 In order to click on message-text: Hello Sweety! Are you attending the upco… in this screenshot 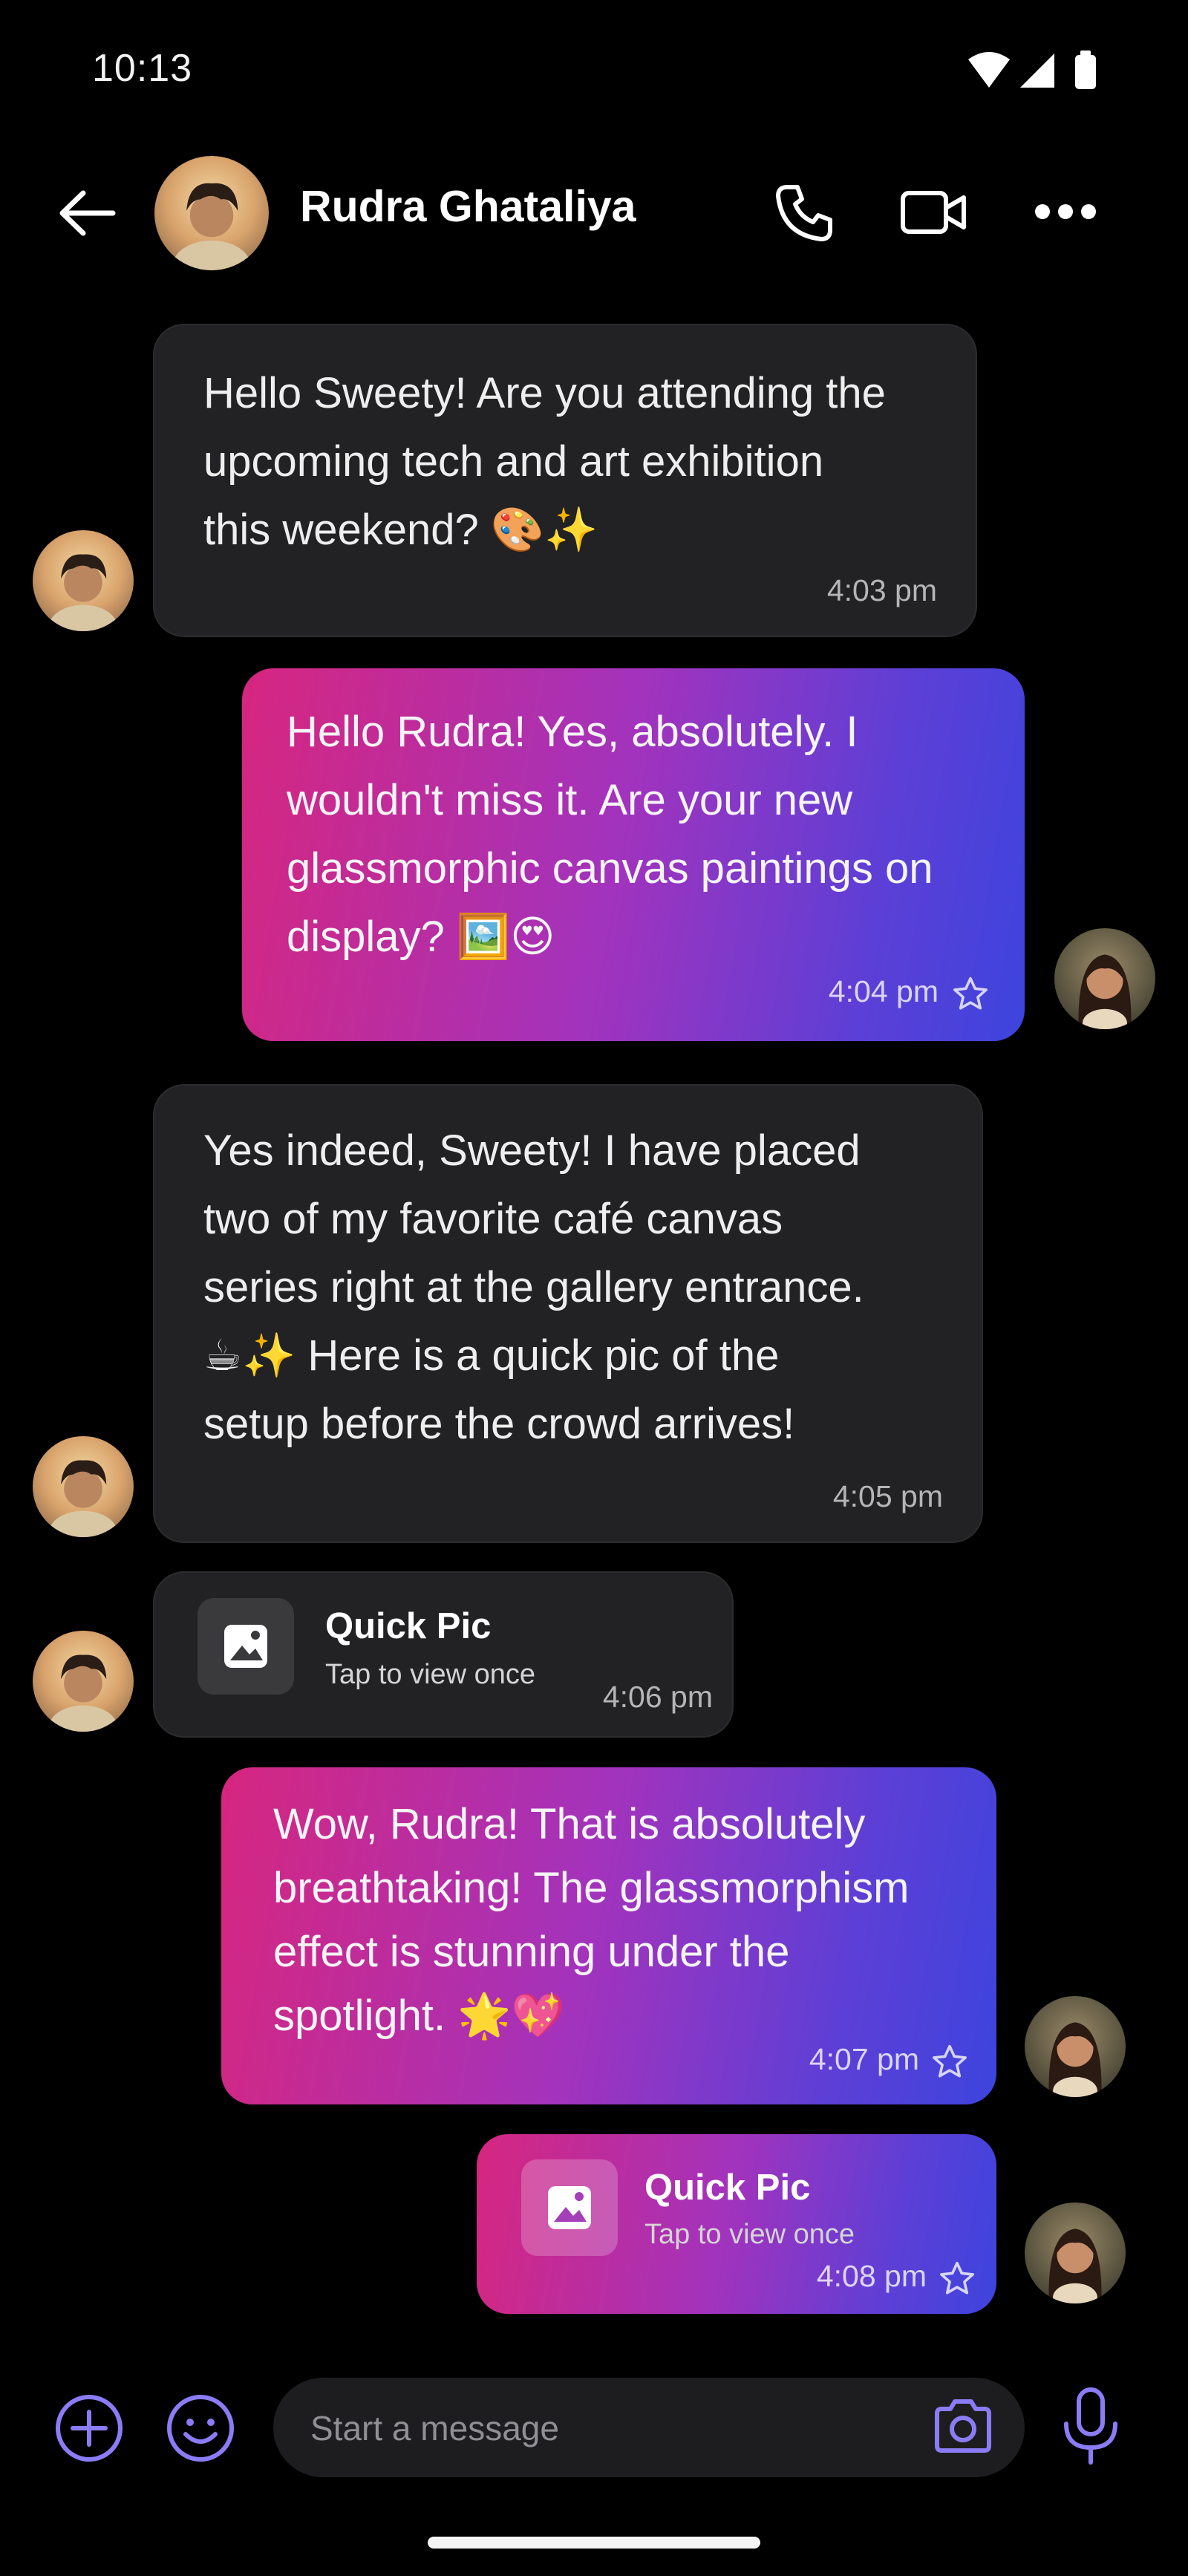, I will do `click(545, 461)`.